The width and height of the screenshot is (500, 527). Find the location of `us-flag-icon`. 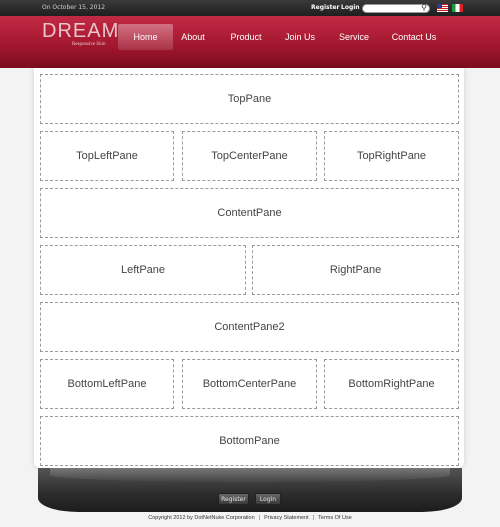

us-flag-icon is located at coordinates (442, 8).